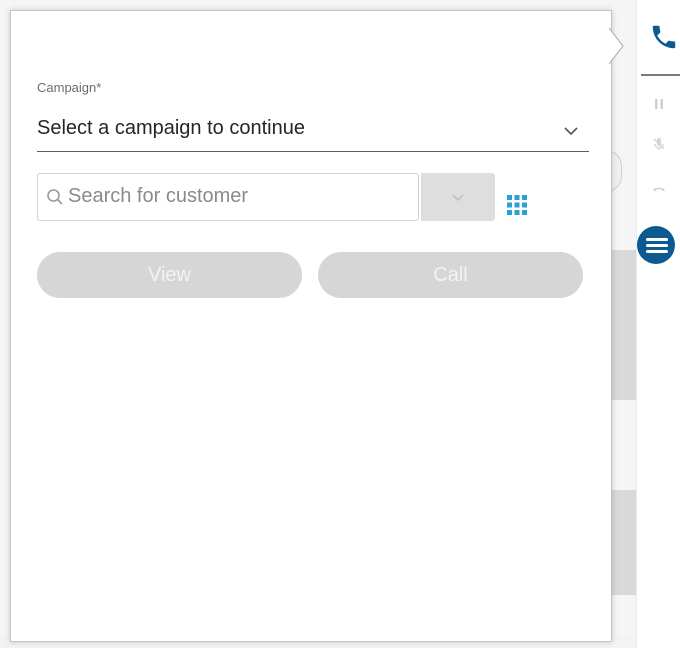 The width and height of the screenshot is (680, 648). Describe the element at coordinates (659, 144) in the screenshot. I see `mute-icon` at that location.